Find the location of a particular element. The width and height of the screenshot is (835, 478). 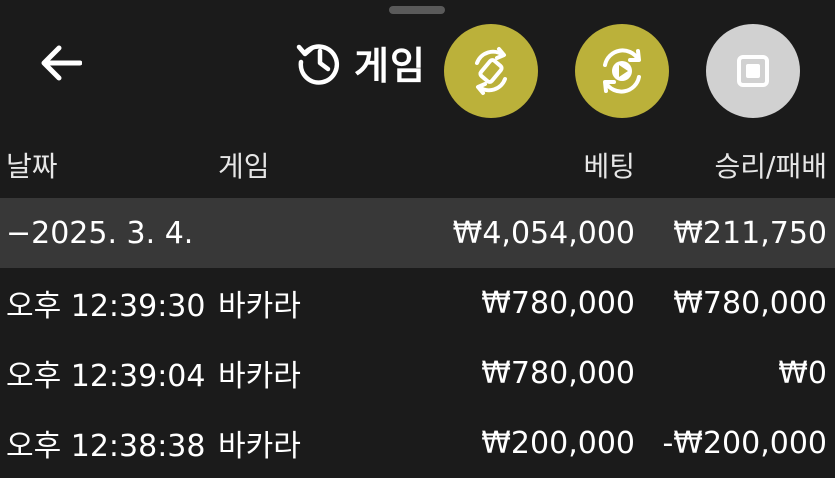

page-title: 게임 is located at coordinates (390, 65).